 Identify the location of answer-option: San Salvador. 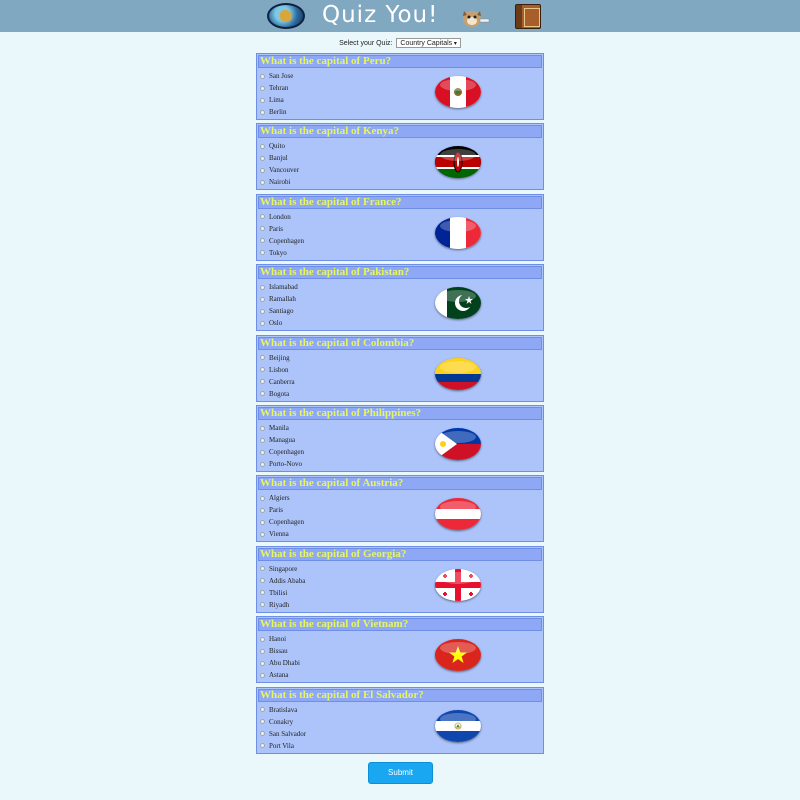
(283, 734).